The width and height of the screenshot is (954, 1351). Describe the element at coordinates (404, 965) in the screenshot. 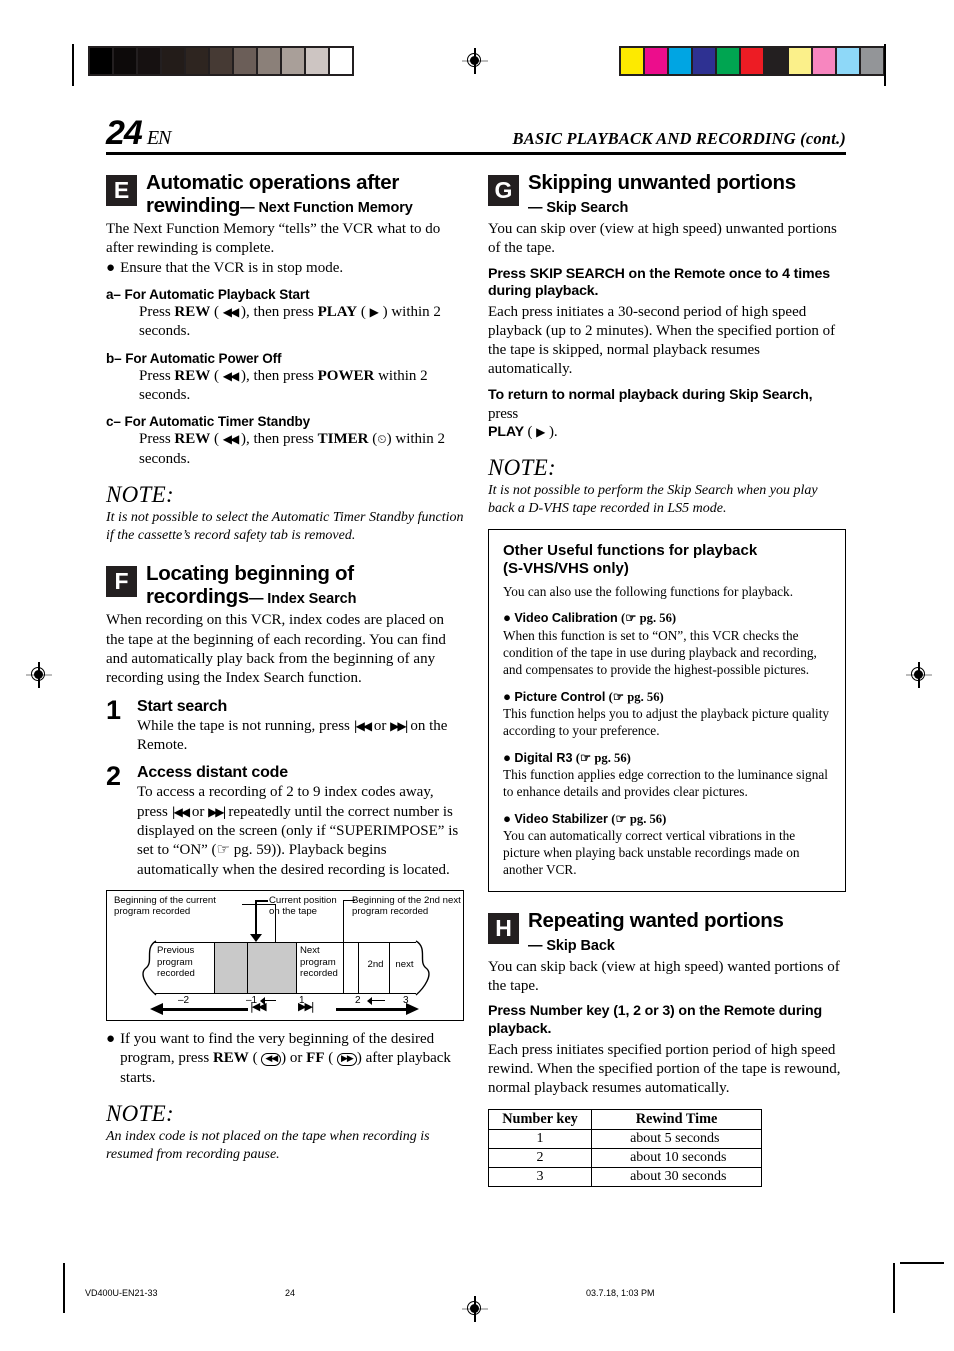

I see `tape-segment-next2: next` at that location.